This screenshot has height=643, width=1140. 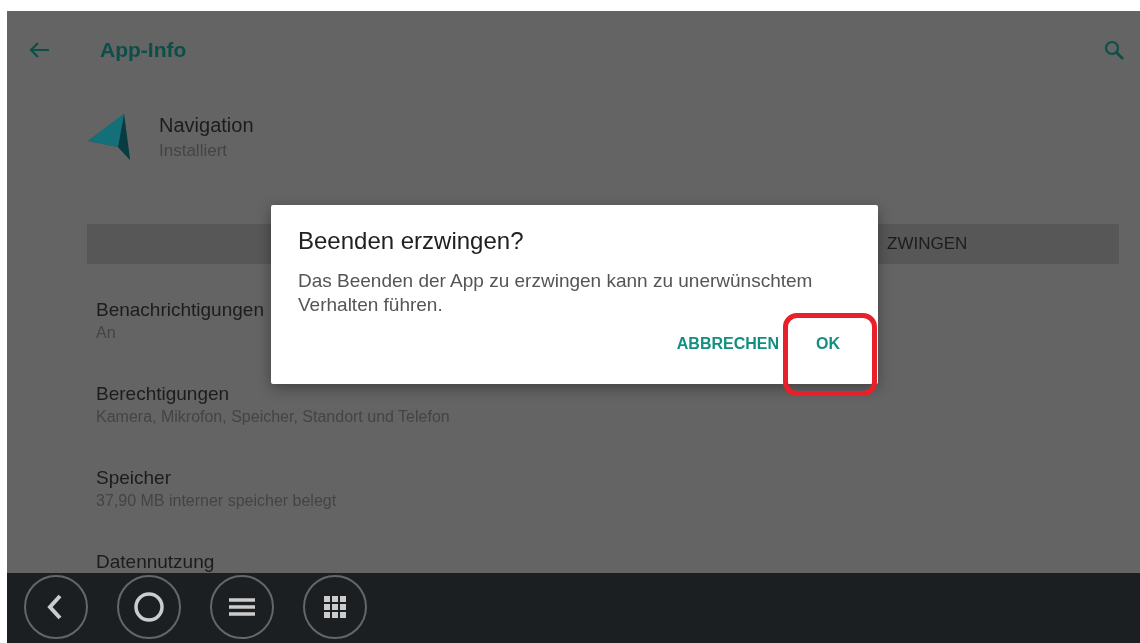 What do you see at coordinates (180, 310) in the screenshot?
I see `setting-title: Benachrichtigungen` at bounding box center [180, 310].